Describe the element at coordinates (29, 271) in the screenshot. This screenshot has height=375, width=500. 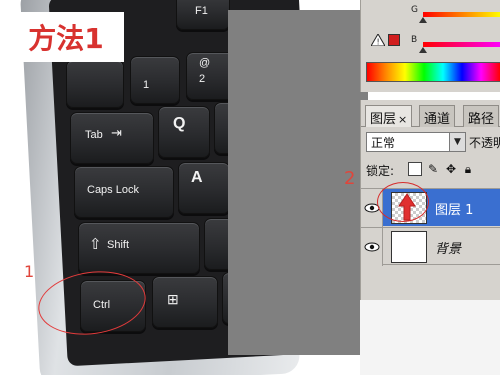
I see `annotation-number-1: 1` at that location.